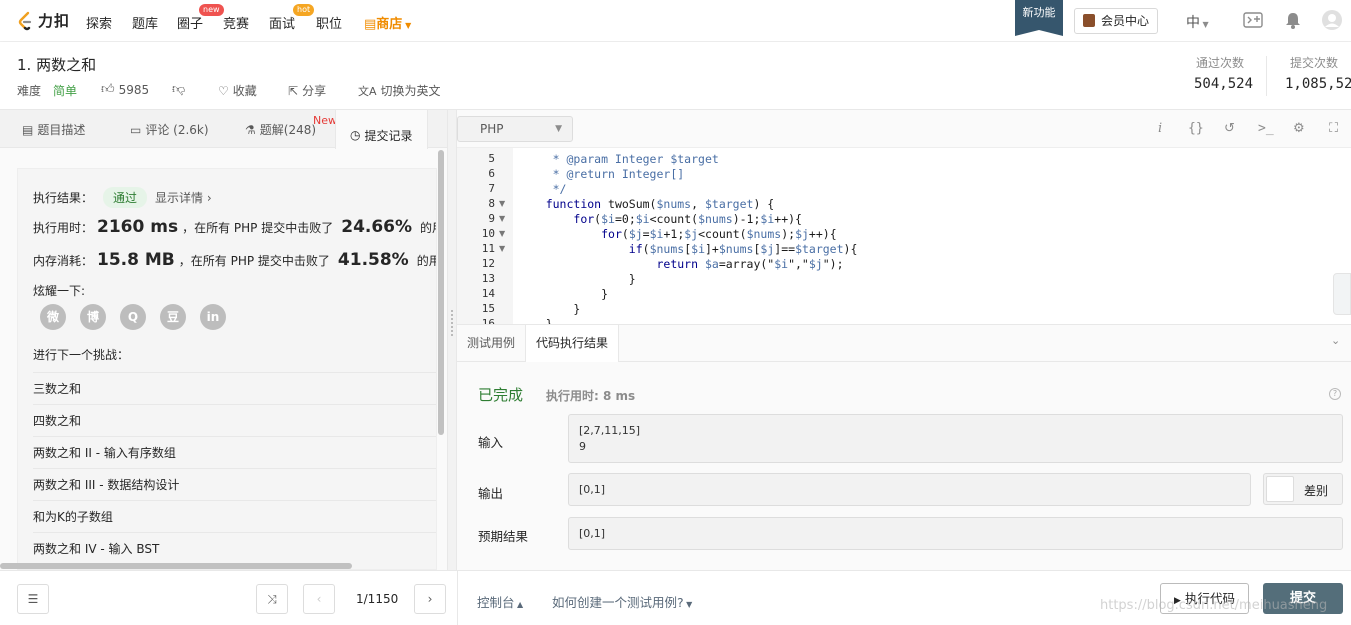 Image resolution: width=1351 pixels, height=625 pixels. I want to click on submissions-label: 提交次数, so click(1314, 63).